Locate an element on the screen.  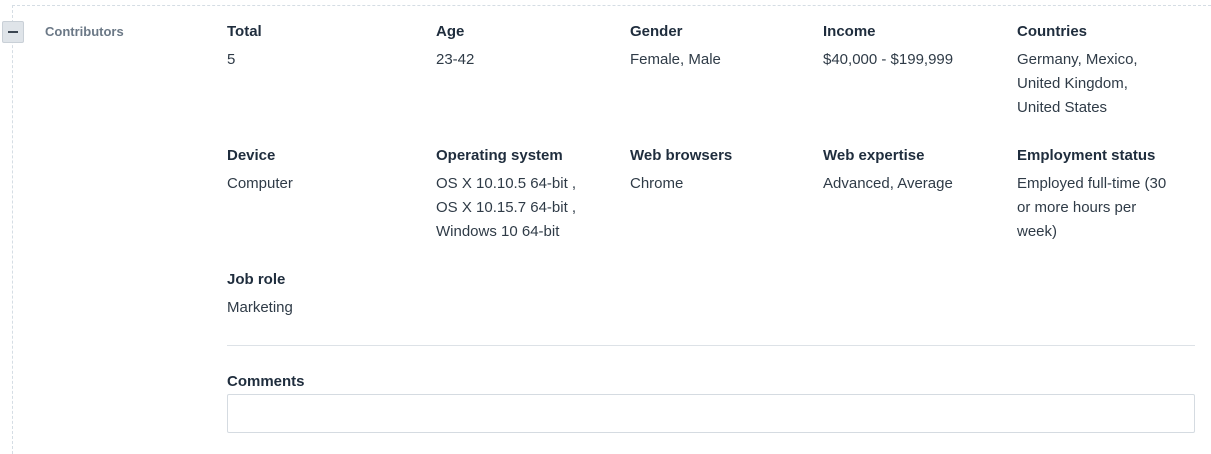
field-web-browsers: Web browsers Chrome is located at coordinates (681, 170).